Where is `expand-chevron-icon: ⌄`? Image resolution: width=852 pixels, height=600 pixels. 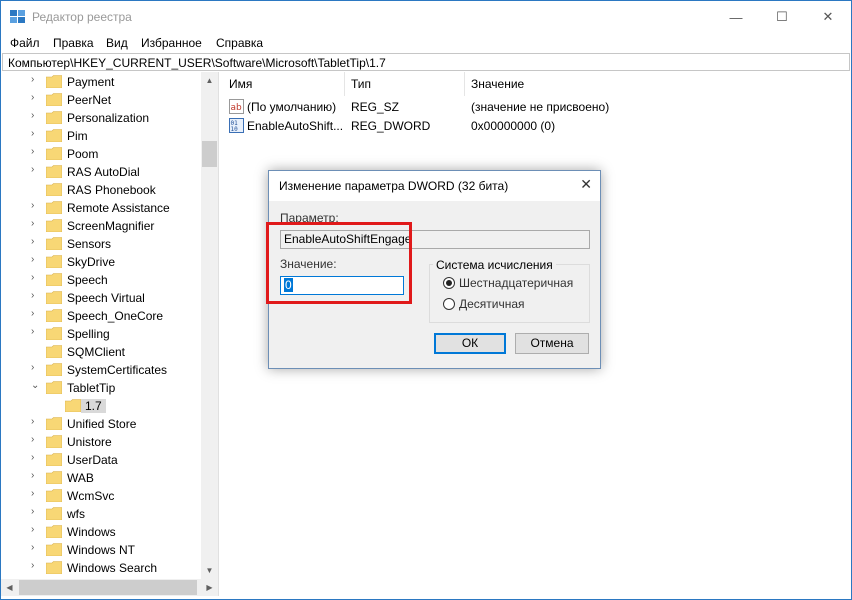 expand-chevron-icon: ⌄ is located at coordinates (36, 385).